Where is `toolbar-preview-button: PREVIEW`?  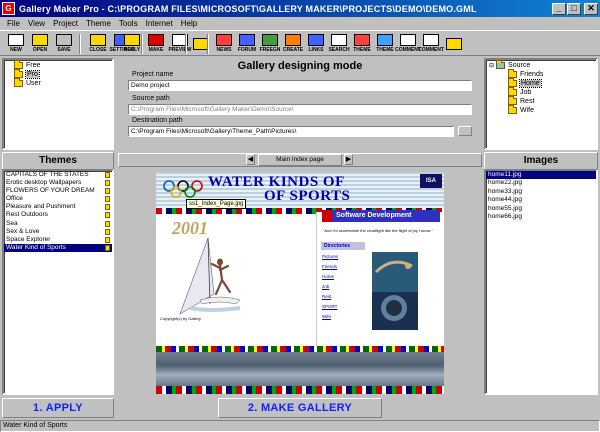 toolbar-preview-button: PREVIEW is located at coordinates (180, 43).